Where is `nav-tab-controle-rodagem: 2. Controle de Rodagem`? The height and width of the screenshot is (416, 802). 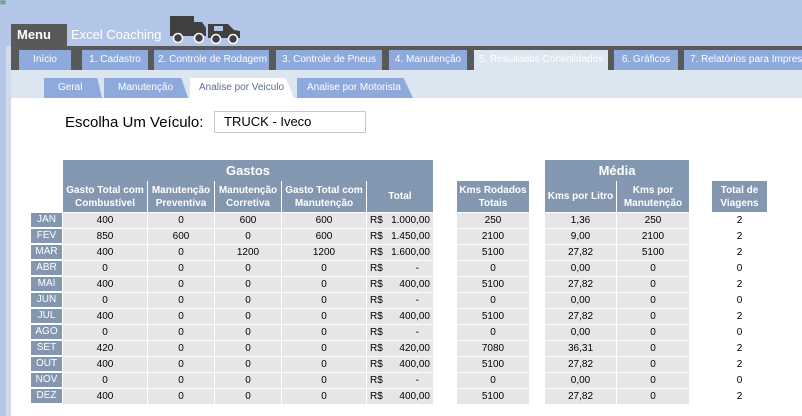
nav-tab-controle-rodagem: 2. Controle de Rodagem is located at coordinates (211, 60).